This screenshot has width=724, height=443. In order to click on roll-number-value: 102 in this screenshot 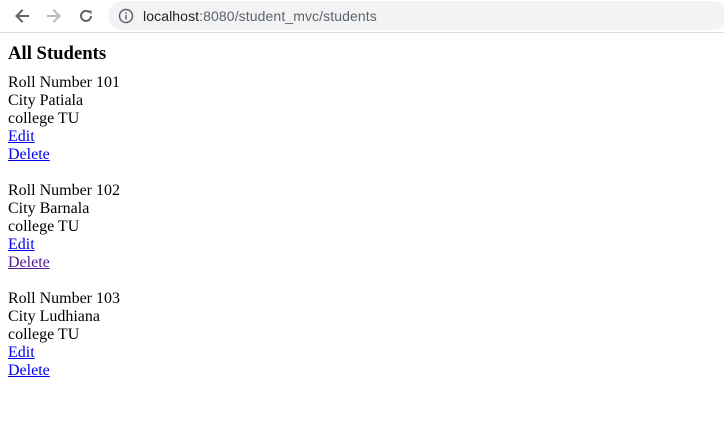, I will do `click(108, 190)`.